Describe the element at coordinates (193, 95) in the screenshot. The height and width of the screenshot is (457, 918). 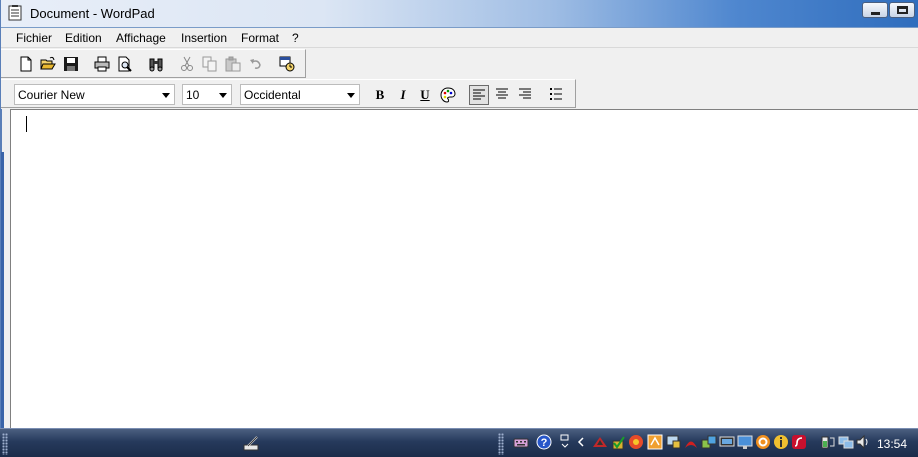
I see `font-size-value: 10` at that location.